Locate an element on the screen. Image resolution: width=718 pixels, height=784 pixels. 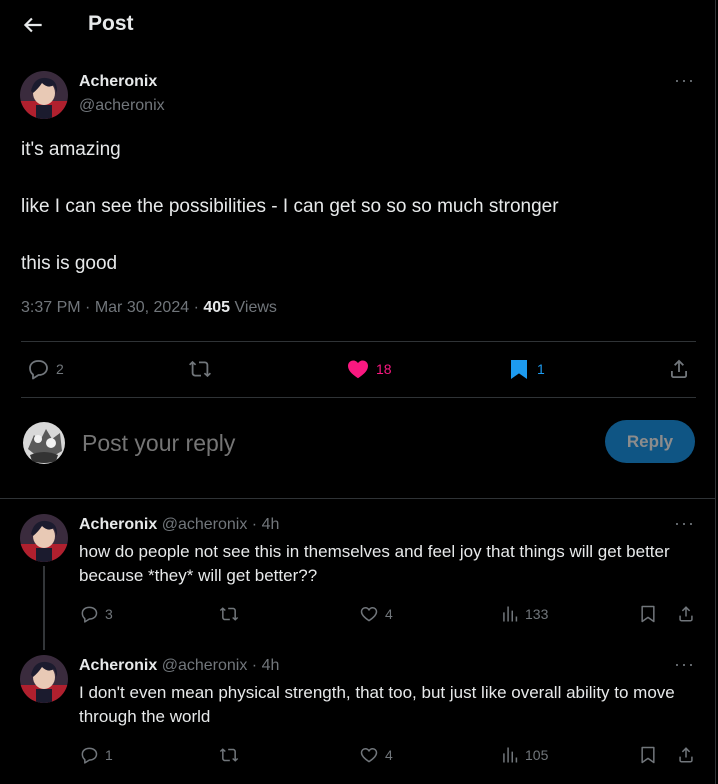
page-title: Post is located at coordinates (111, 23).